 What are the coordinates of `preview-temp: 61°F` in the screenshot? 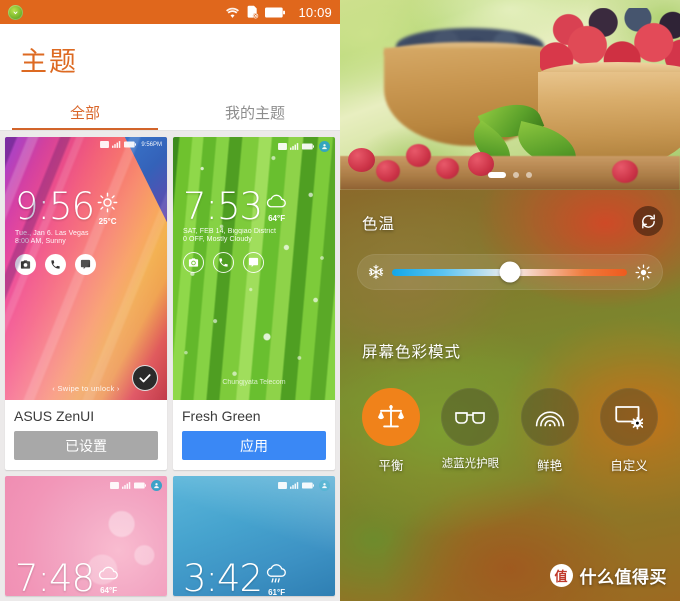 It's located at (277, 592).